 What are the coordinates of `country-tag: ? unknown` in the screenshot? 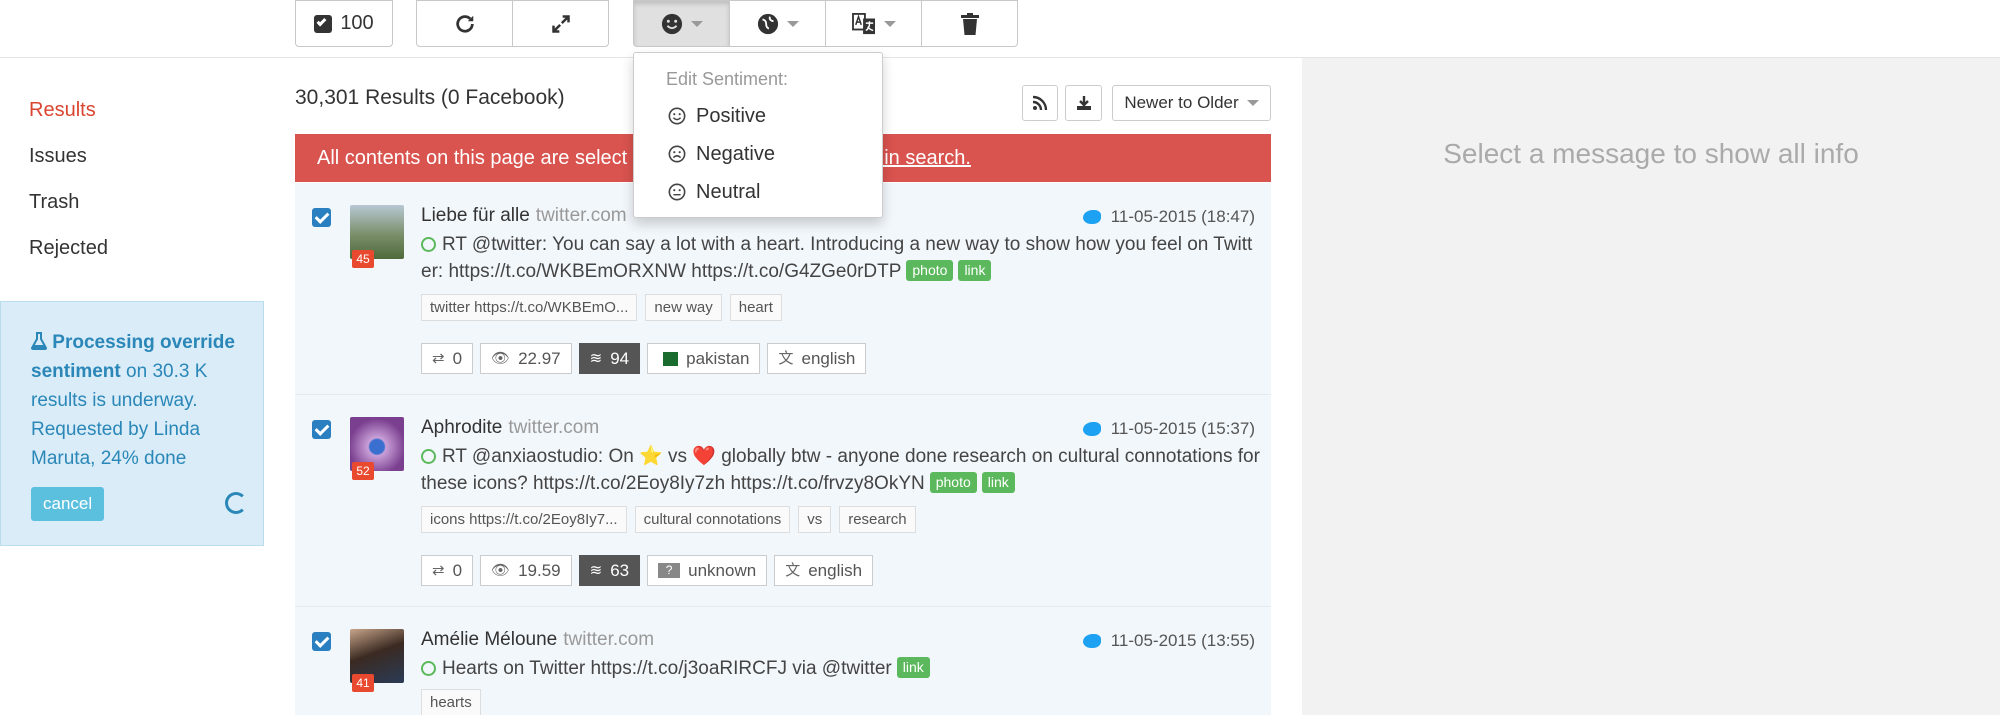 It's located at (707, 570).